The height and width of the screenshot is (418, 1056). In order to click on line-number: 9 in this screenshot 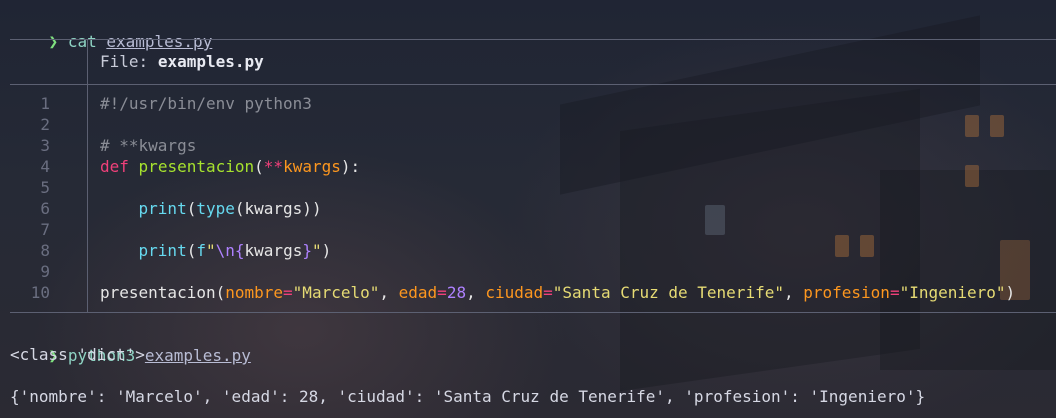, I will do `click(45, 271)`.